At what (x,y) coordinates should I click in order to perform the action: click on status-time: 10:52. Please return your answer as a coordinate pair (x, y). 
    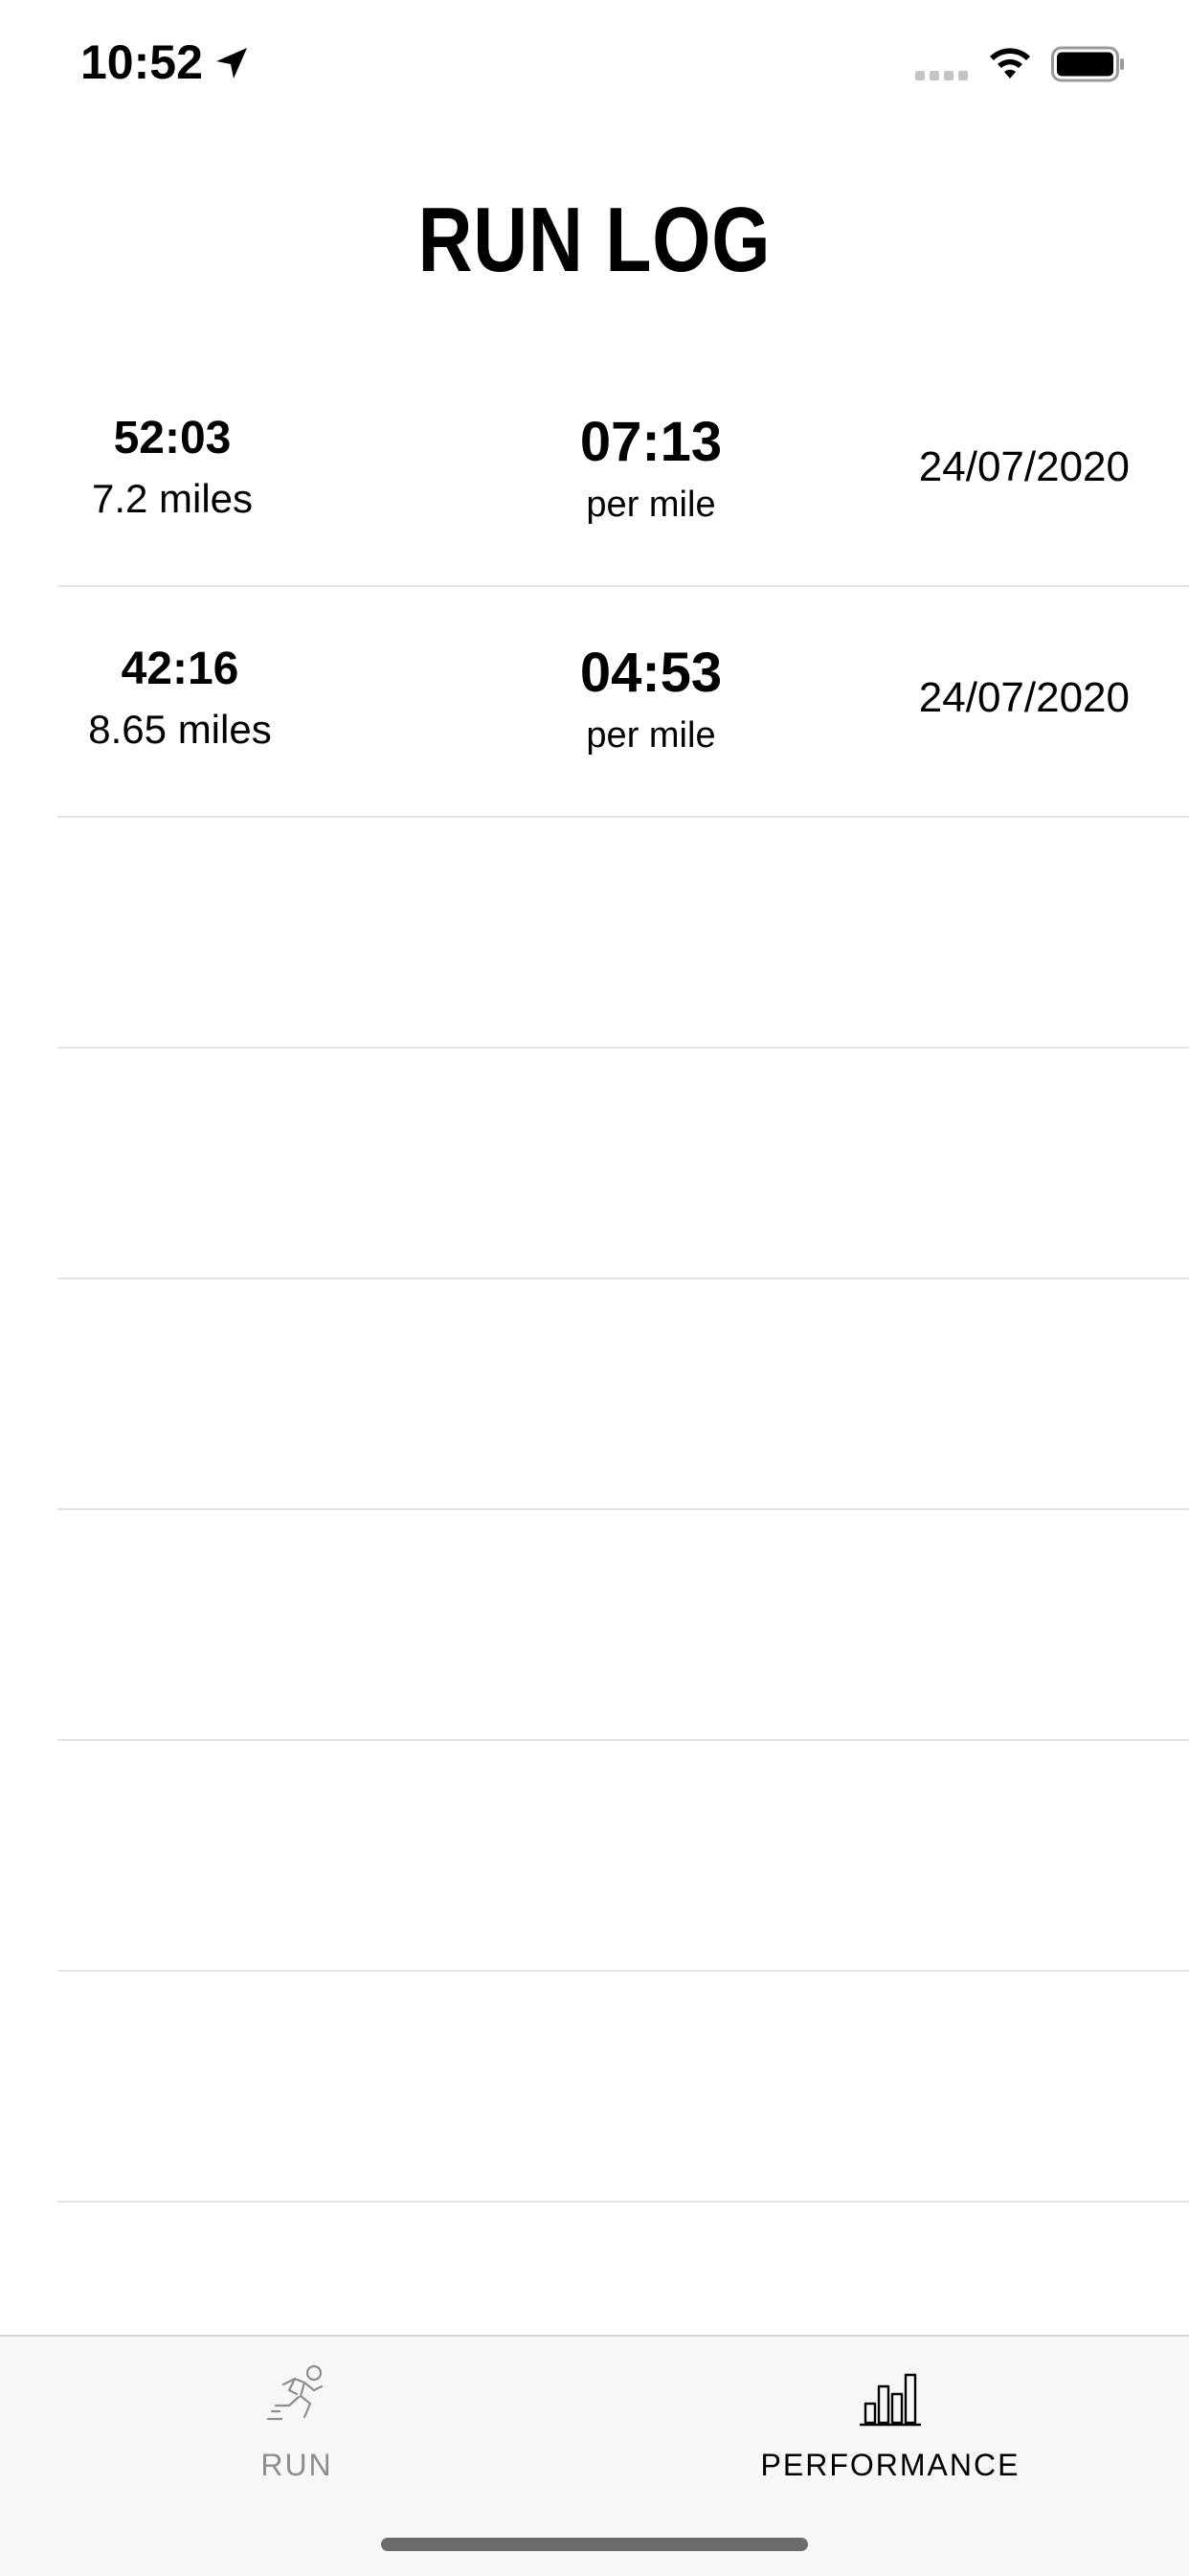
    Looking at the image, I should click on (141, 62).